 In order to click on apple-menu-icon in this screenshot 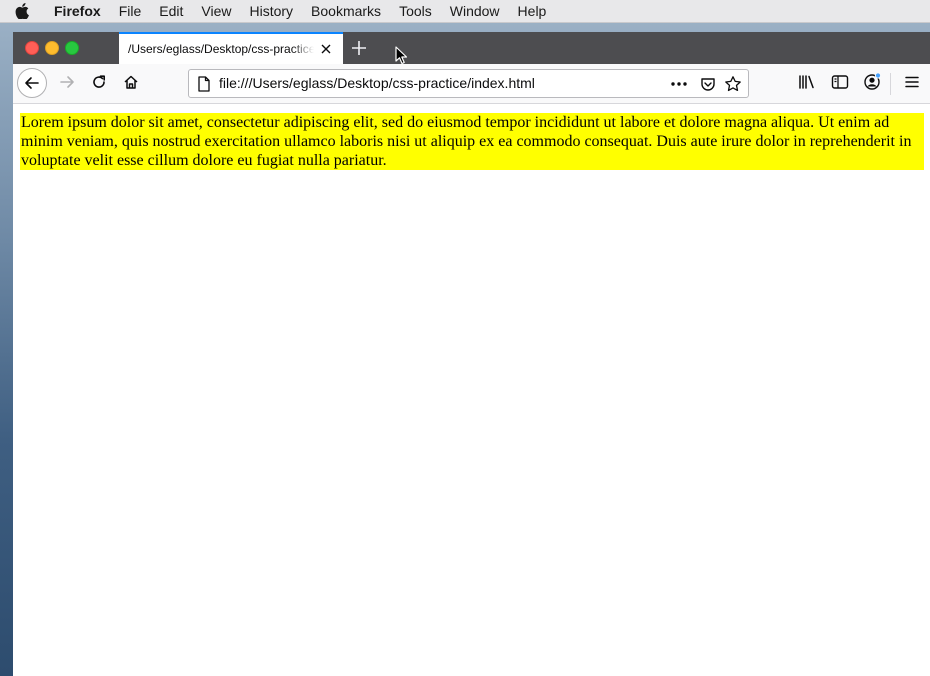, I will do `click(22, 11)`.